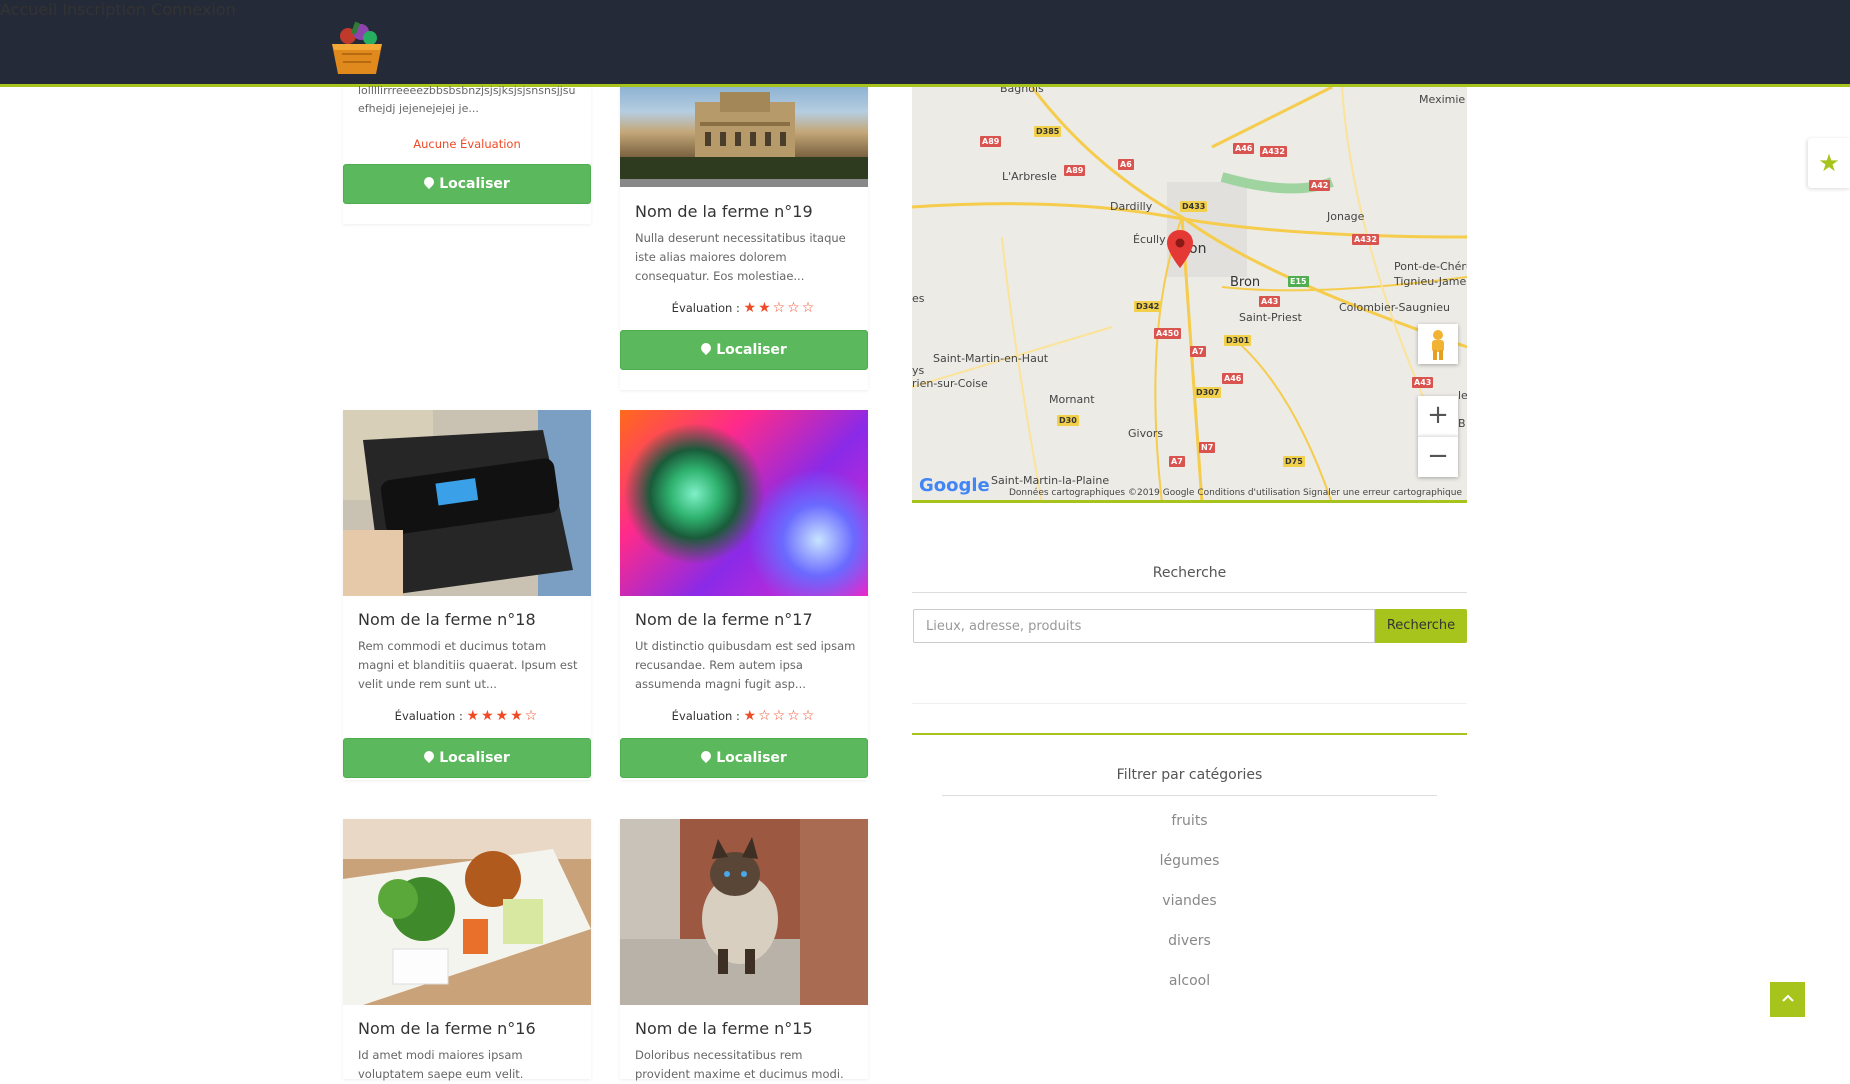  Describe the element at coordinates (1180, 249) in the screenshot. I see `location-marker-icon` at that location.